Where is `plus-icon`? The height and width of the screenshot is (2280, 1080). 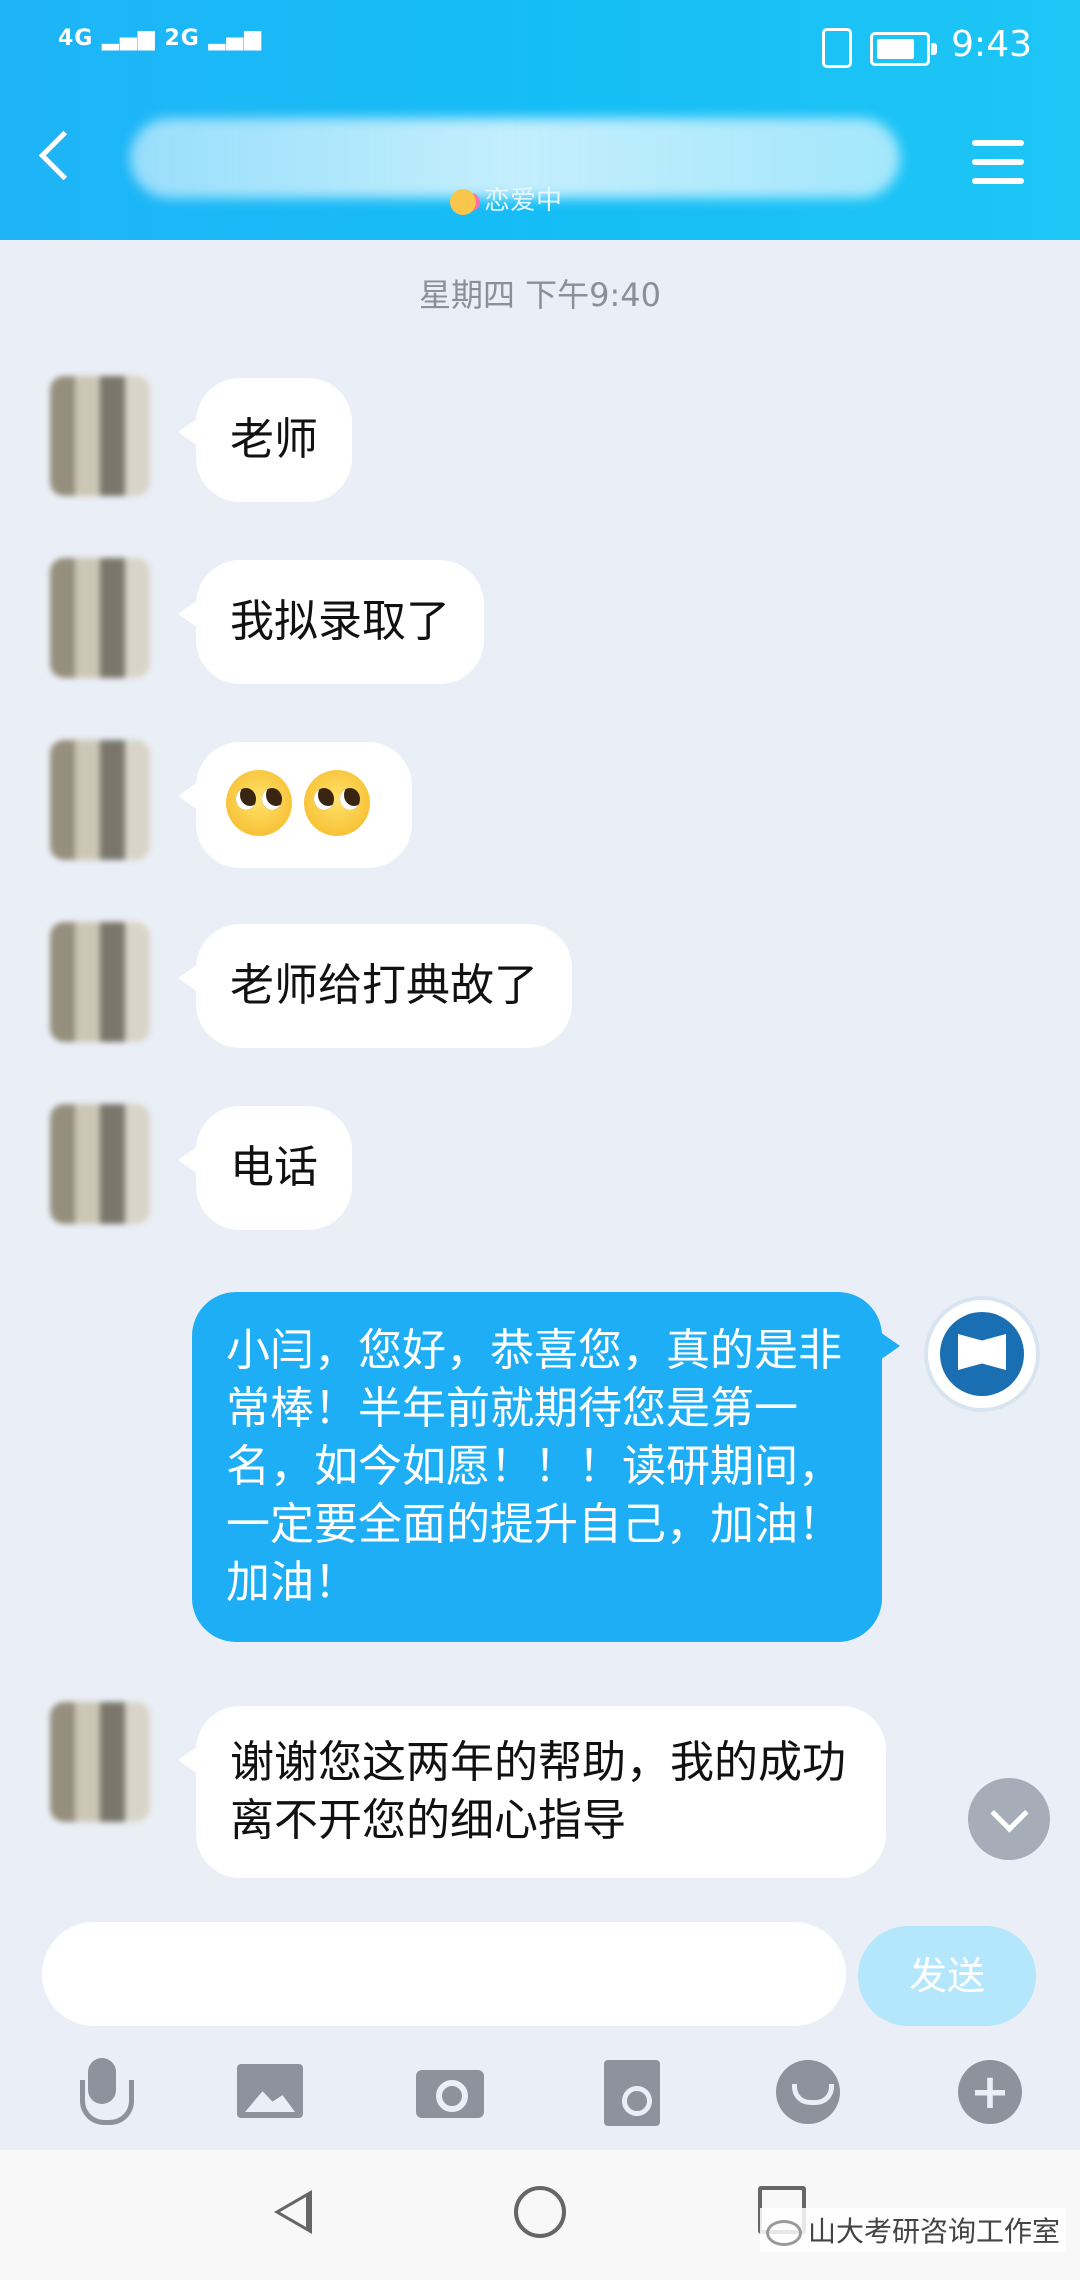
plus-icon is located at coordinates (992, 2094).